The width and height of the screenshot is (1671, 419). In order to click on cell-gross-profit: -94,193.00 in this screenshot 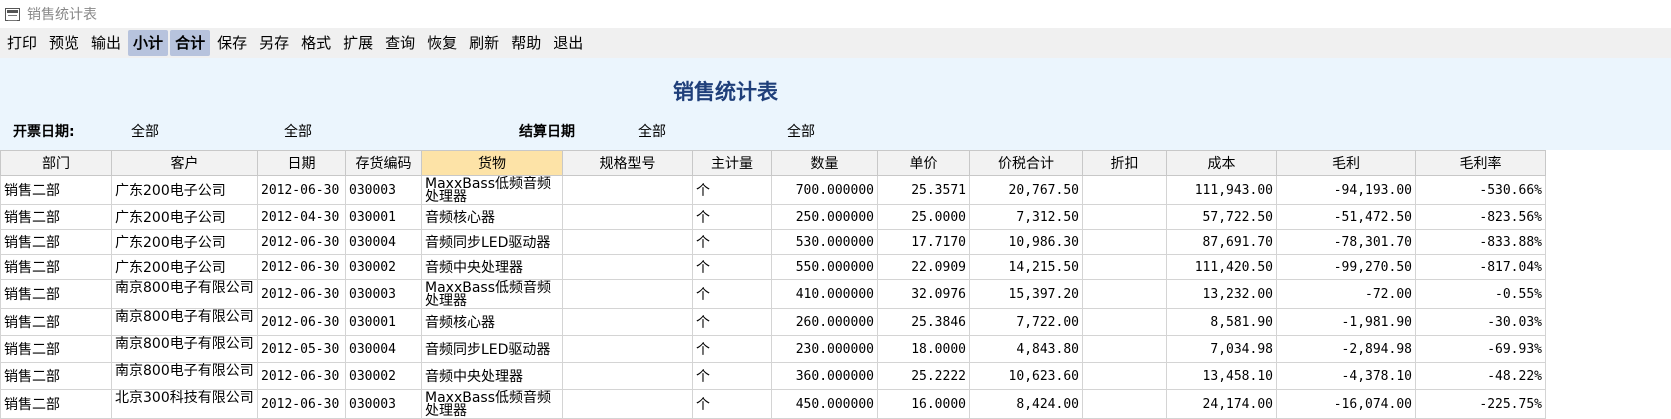, I will do `click(1346, 190)`.